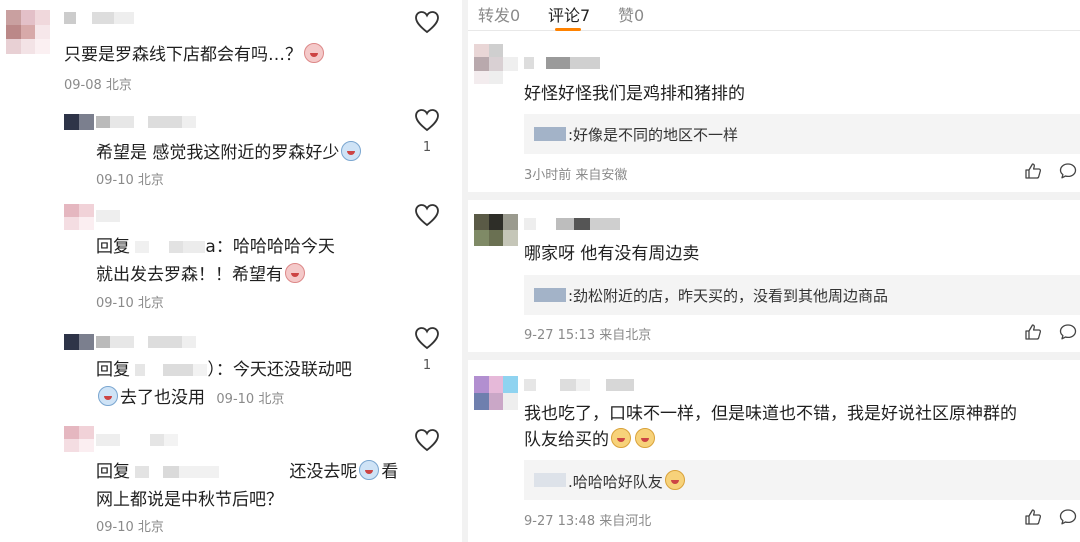  I want to click on reply-preview: :好像是不同的地区不一样, so click(802, 134).